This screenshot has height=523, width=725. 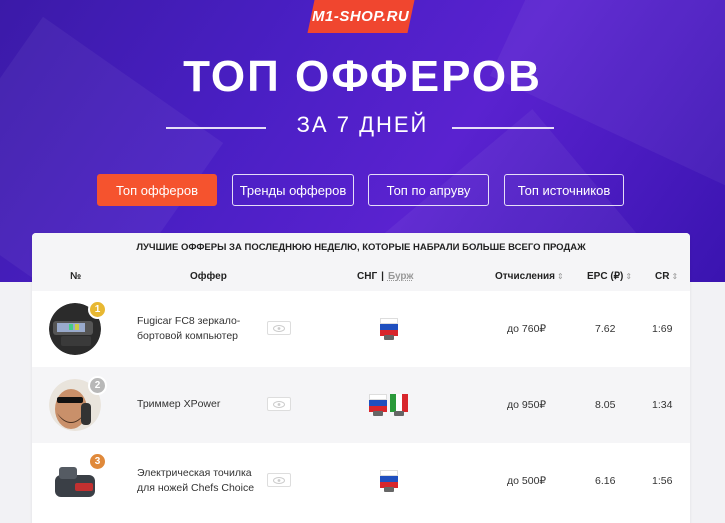 I want to click on offer-name: Fugicar FC8 зеркало- бортовой компьютер, so click(x=197, y=329).